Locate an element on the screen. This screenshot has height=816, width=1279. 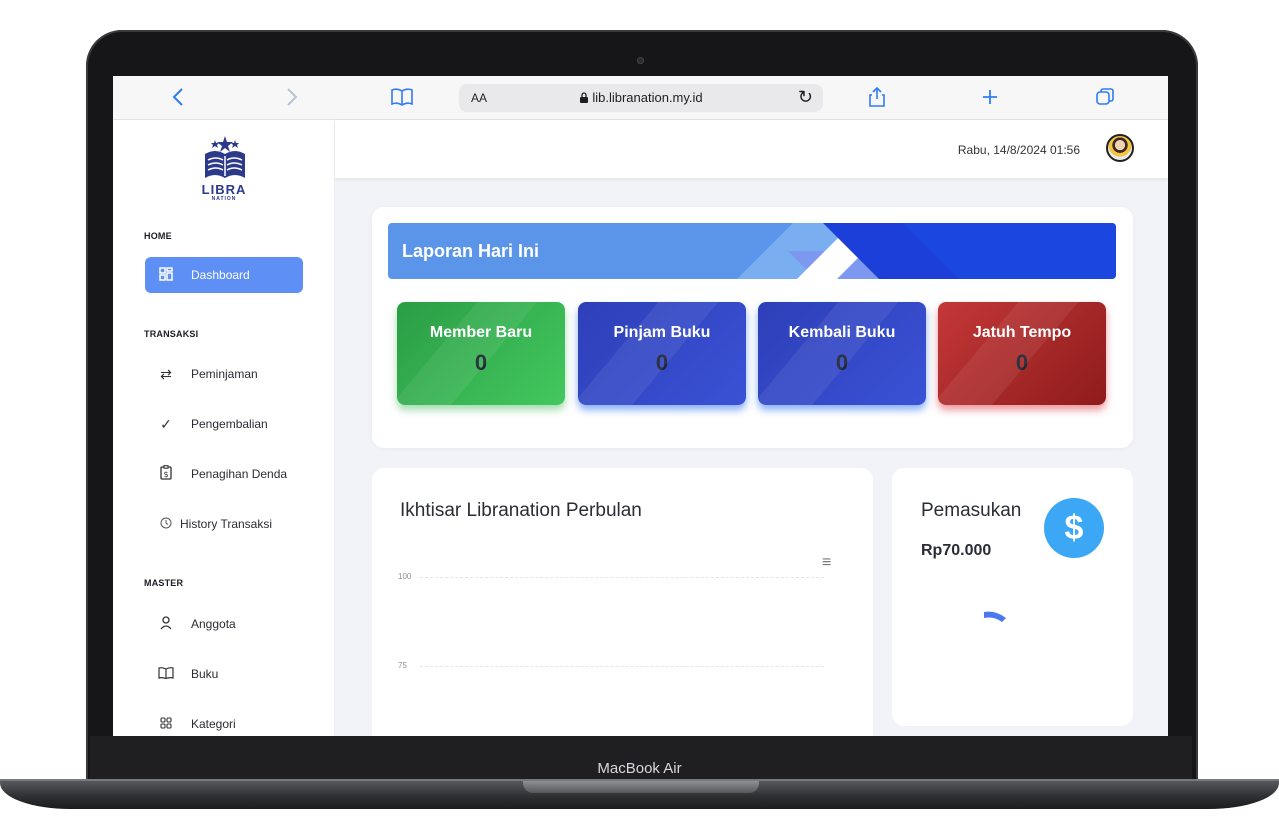
y-tick-label: 75 is located at coordinates (402, 665).